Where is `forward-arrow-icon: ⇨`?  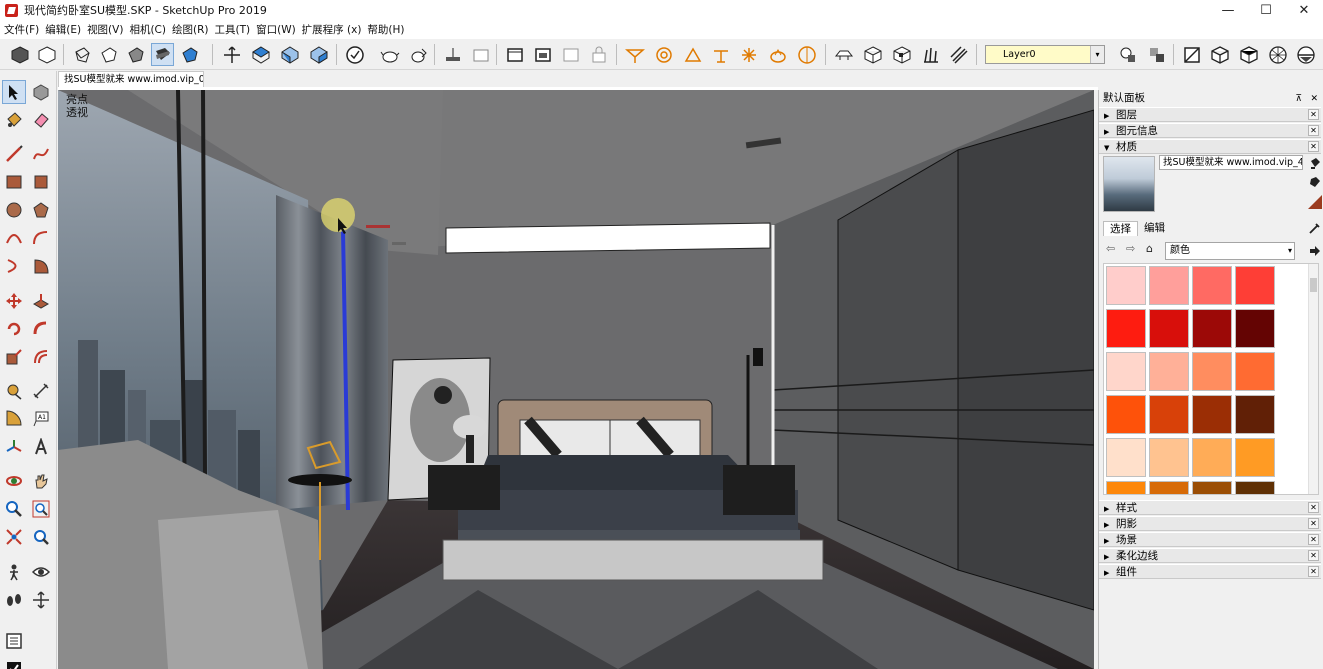
forward-arrow-icon: ⇨ is located at coordinates (1130, 248).